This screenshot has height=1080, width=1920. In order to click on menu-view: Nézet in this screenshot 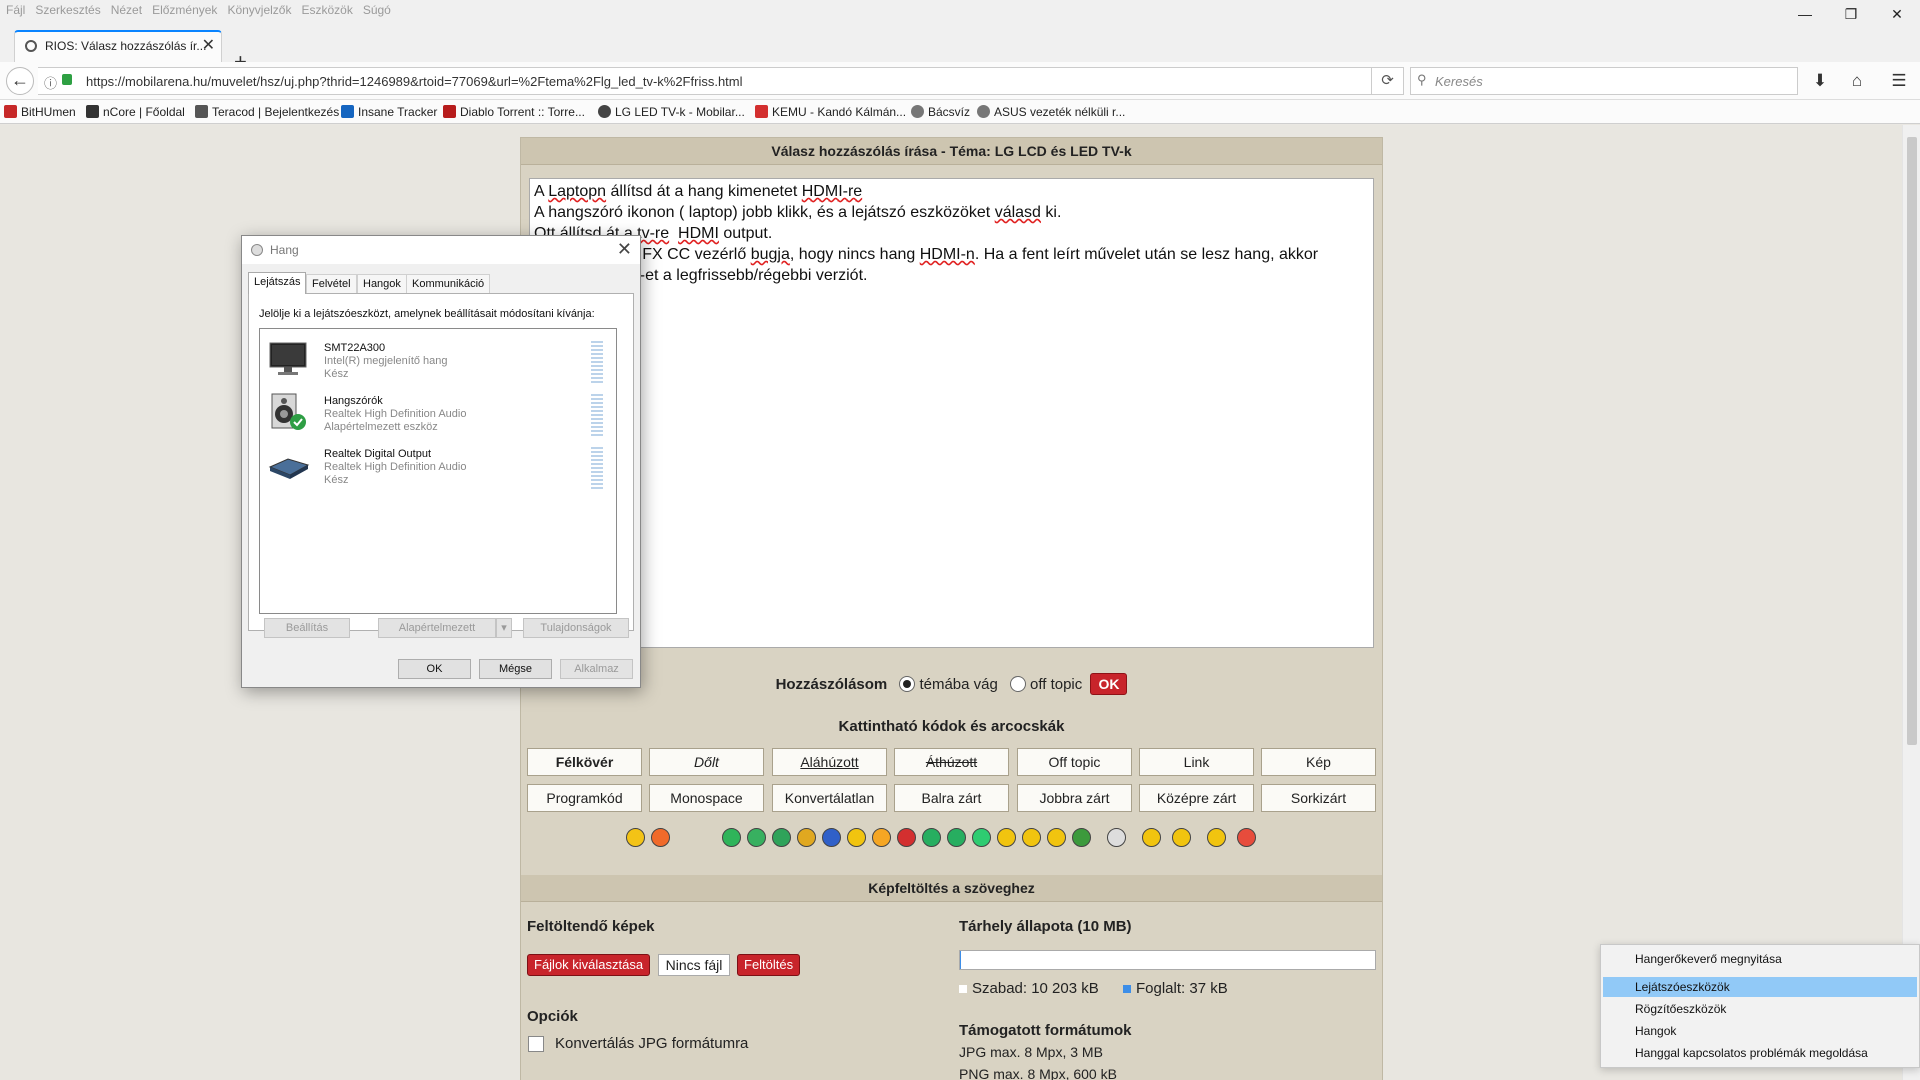, I will do `click(125, 8)`.